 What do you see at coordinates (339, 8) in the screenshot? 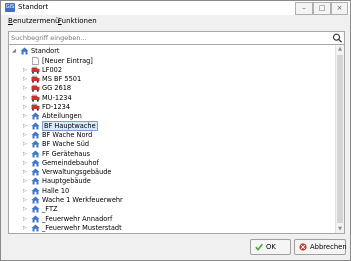
I see `close-button: ×` at bounding box center [339, 8].